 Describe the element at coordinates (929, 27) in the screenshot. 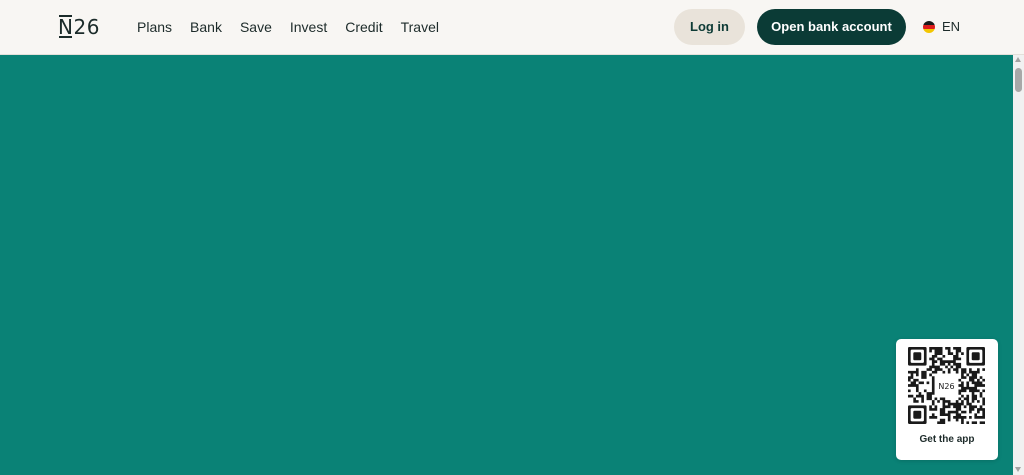

I see `germany-flag-icon` at that location.